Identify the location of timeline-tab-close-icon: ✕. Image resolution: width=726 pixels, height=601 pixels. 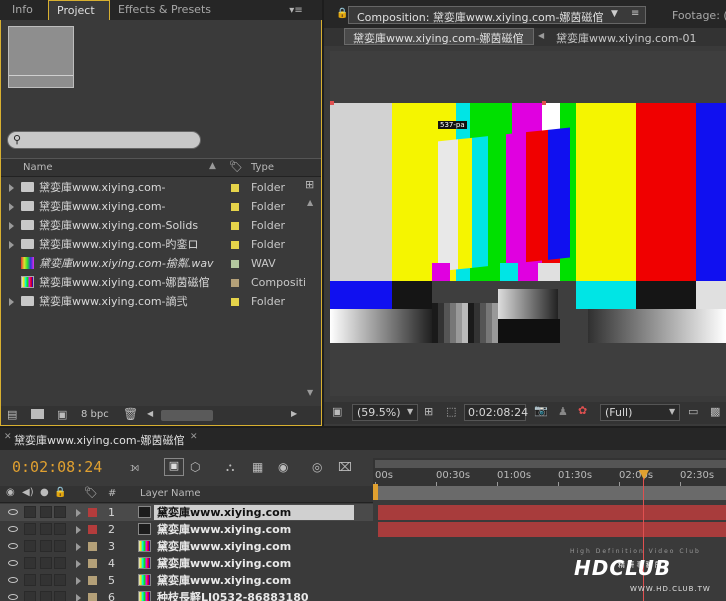
(8, 437).